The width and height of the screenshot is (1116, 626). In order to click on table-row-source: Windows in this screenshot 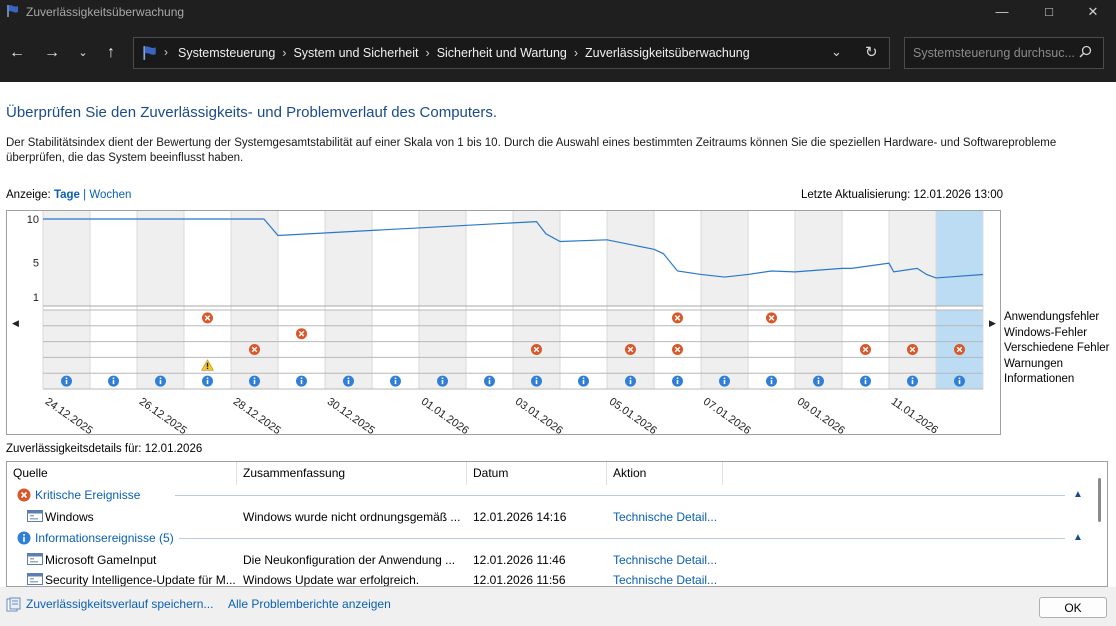, I will do `click(138, 517)`.